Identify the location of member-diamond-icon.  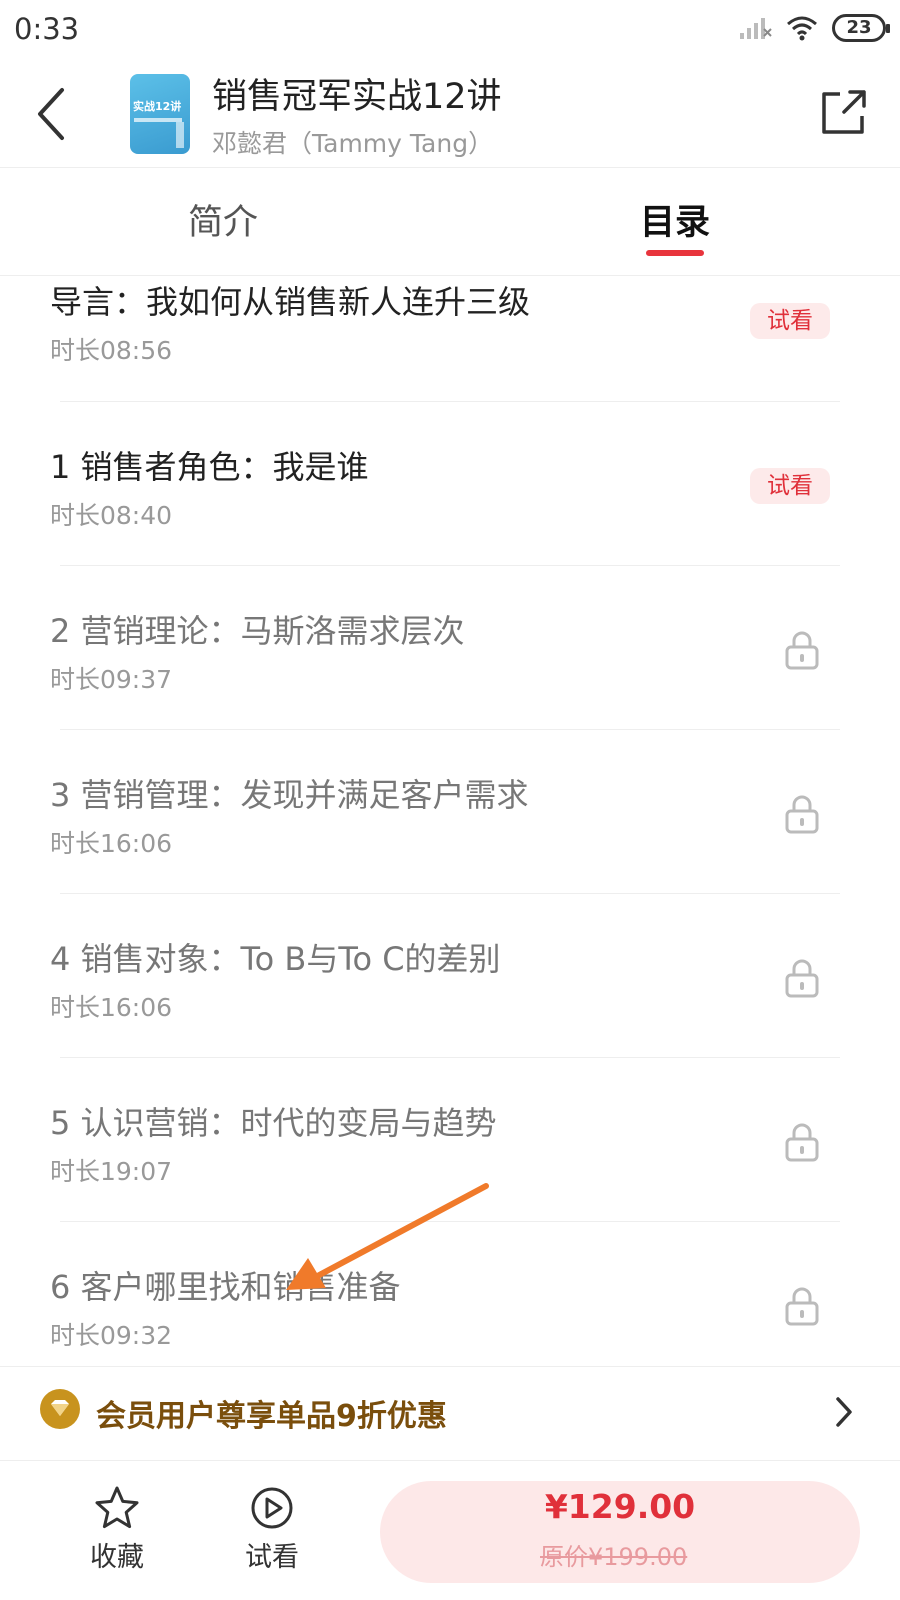
(60, 1409).